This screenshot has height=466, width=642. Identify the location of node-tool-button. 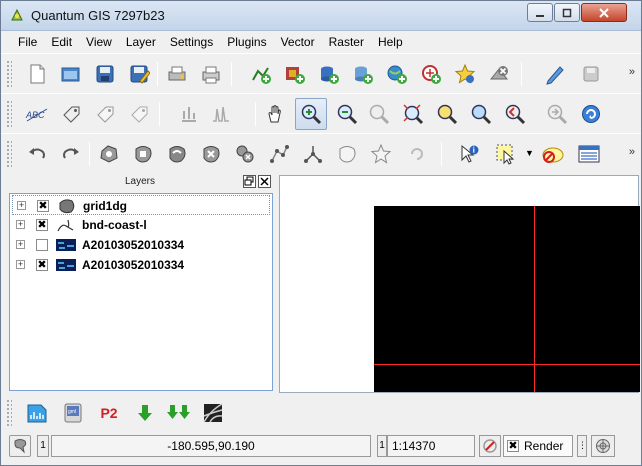
(279, 154).